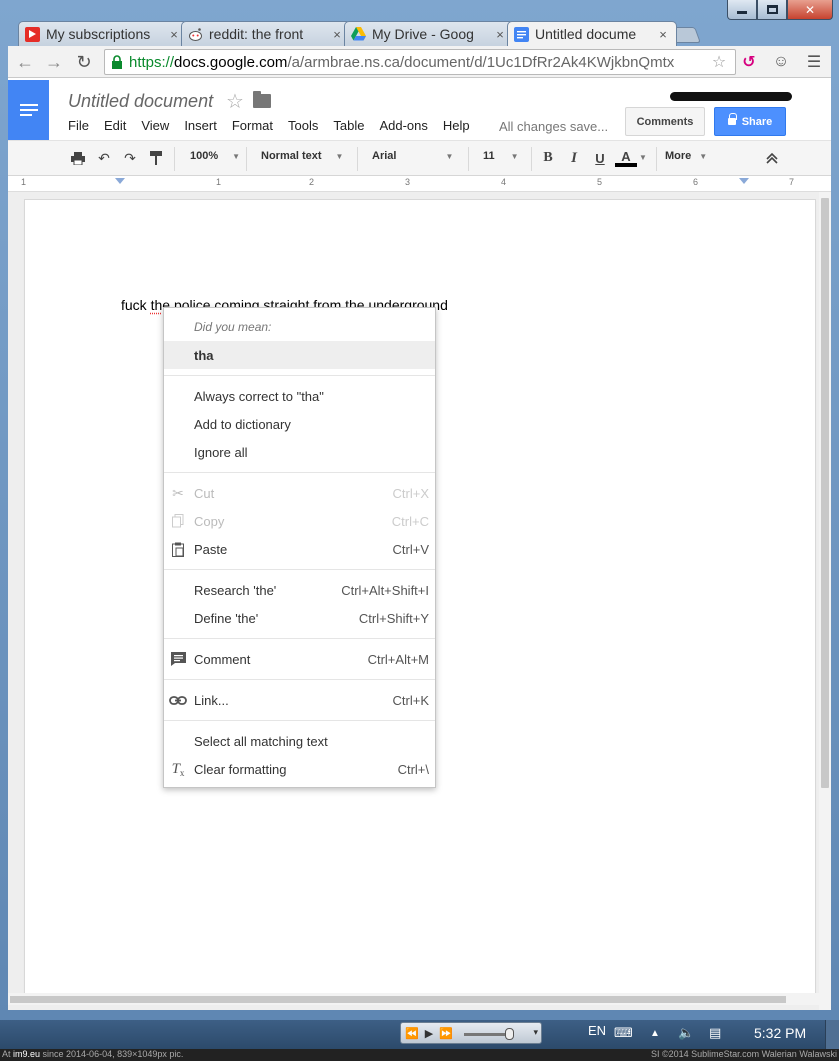 Image resolution: width=839 pixels, height=1061 pixels. What do you see at coordinates (236, 156) in the screenshot?
I see `chevron-down-icon: ▼` at bounding box center [236, 156].